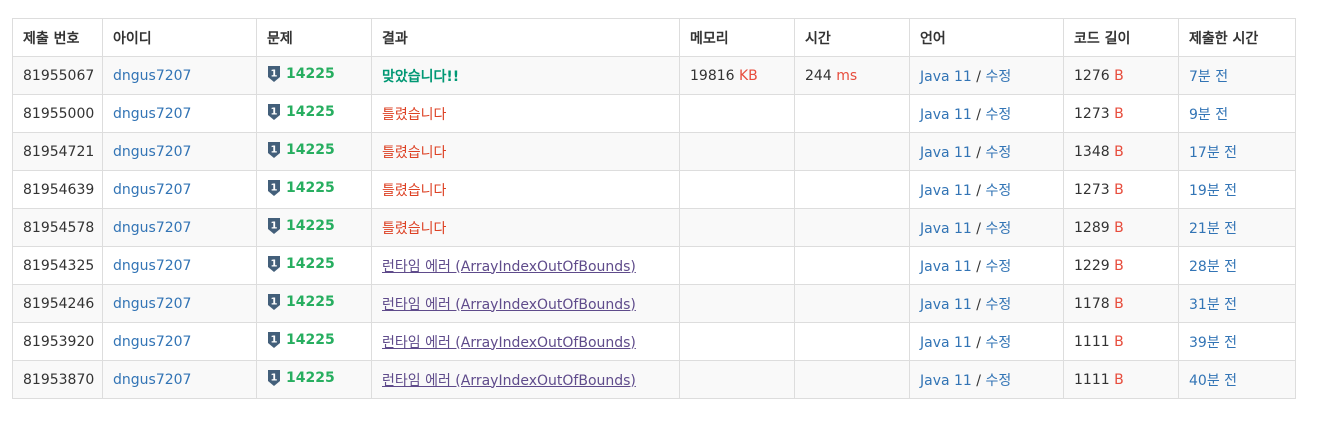 This screenshot has width=1327, height=433. Describe the element at coordinates (525, 37) in the screenshot. I see `header-result: 결과` at that location.